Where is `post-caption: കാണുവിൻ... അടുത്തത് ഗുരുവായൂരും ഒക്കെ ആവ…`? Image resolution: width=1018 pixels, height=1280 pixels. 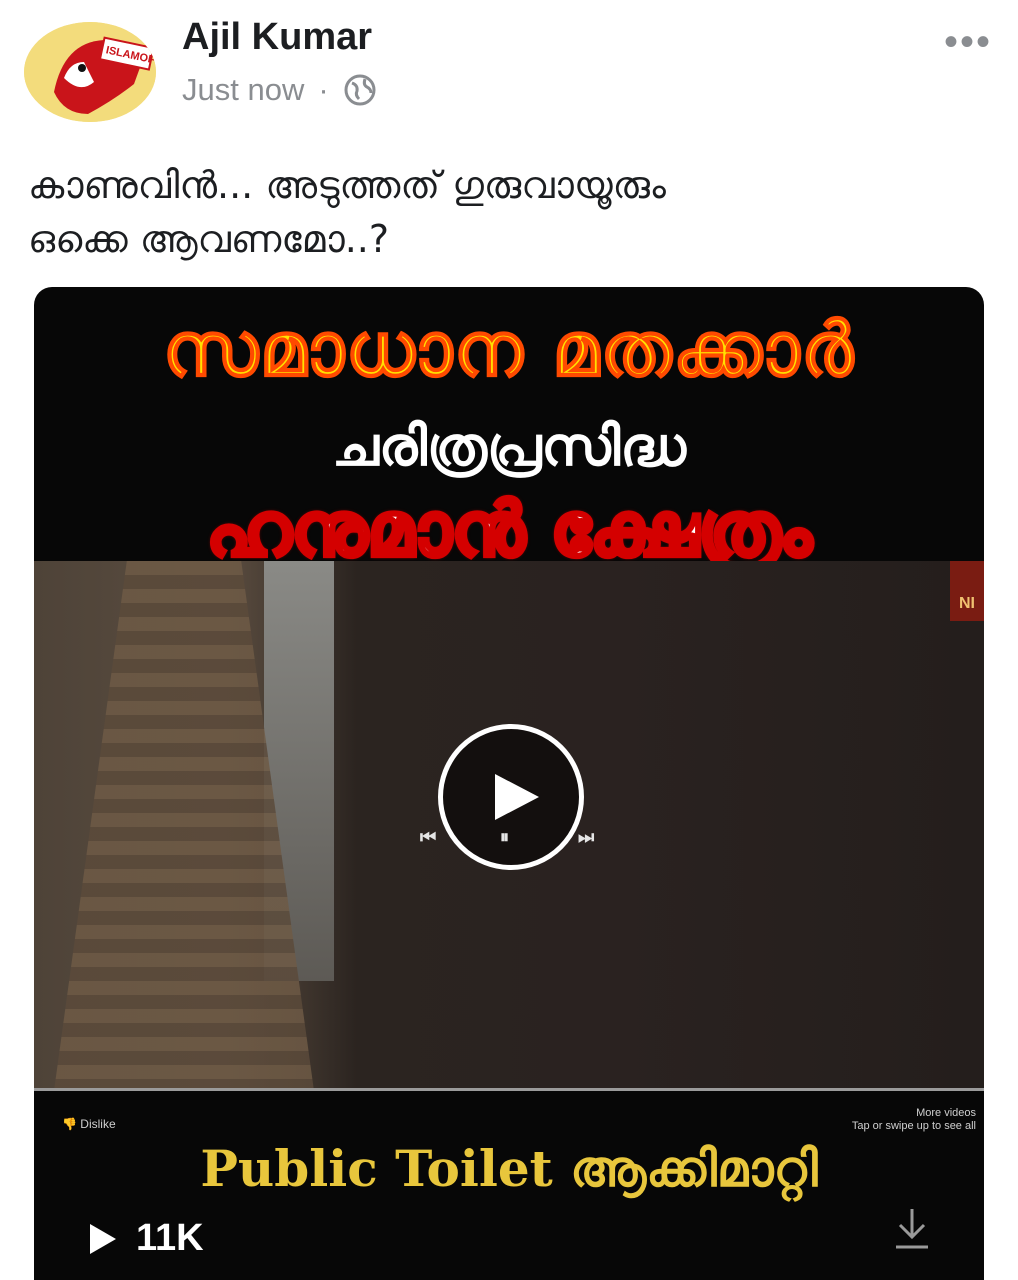
post-caption: കാണുവിൻ... അടുത്തത് ഗുരുവായൂരും ഒക്കെ ആവ… is located at coordinates (498, 212).